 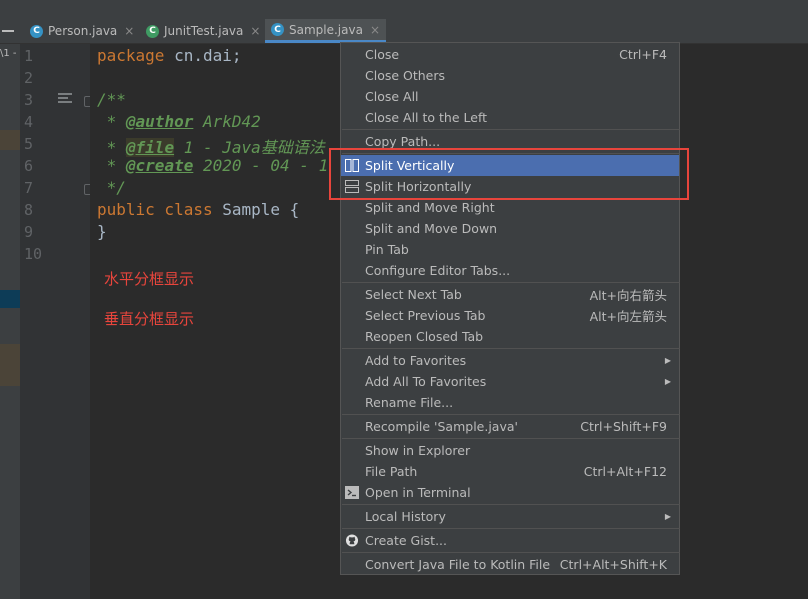 I want to click on menu-item-show-in-explorer: Show in Explorer, so click(x=510, y=450).